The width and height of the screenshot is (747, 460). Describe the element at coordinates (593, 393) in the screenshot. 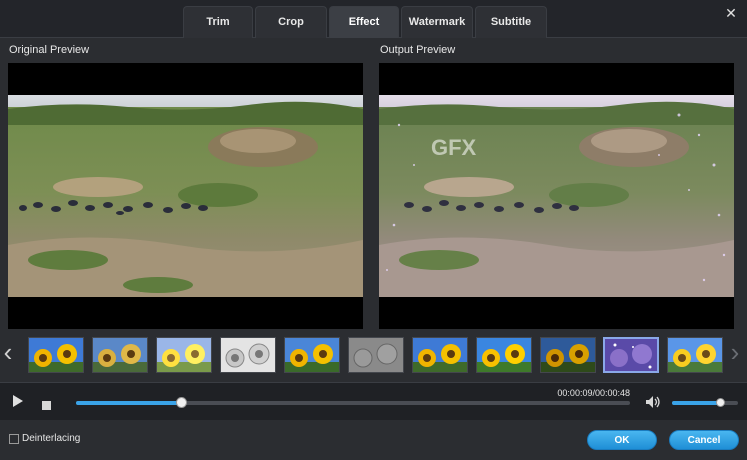

I see `time-readout: 00:00:09/00:00:48` at that location.